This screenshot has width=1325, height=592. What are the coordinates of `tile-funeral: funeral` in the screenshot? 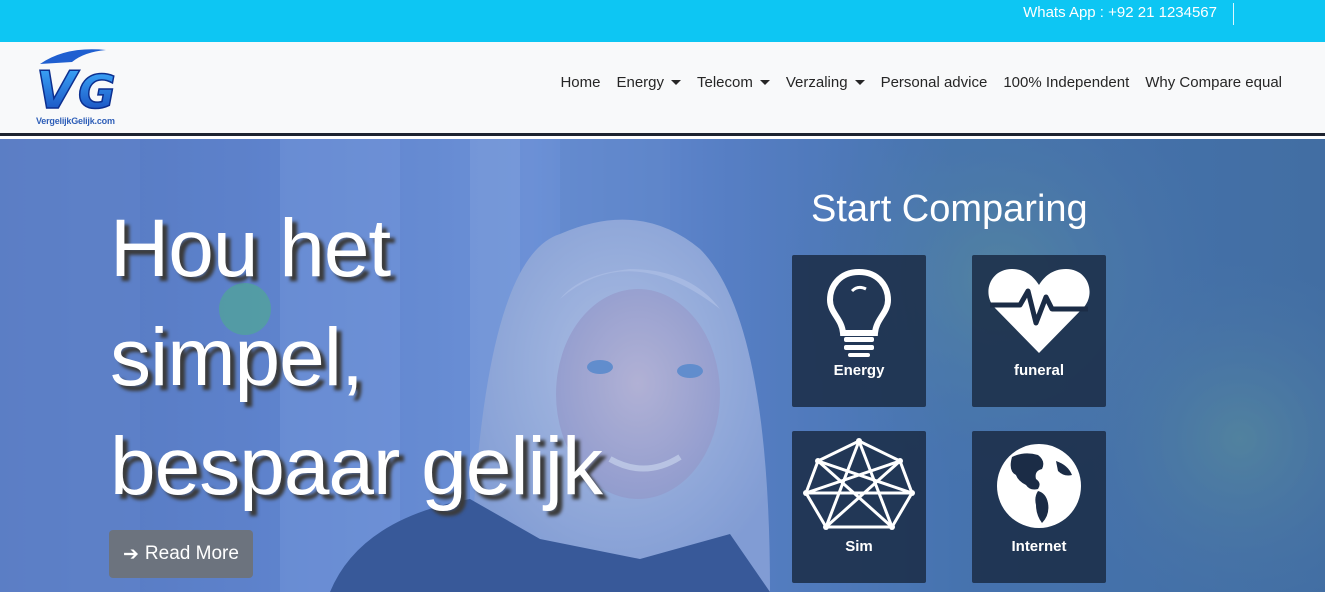 It's located at (1039, 331).